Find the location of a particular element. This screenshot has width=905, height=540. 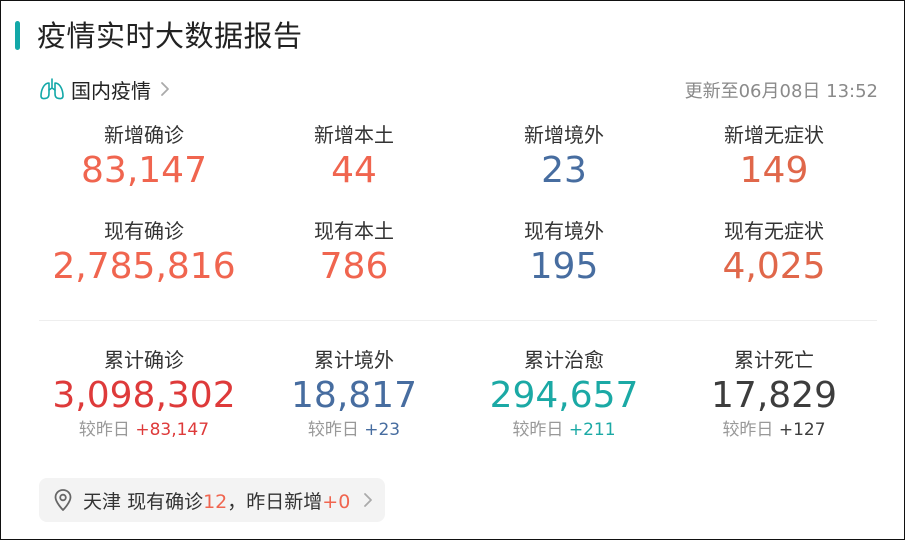

stat-label: 现有无症状 is located at coordinates (774, 231).